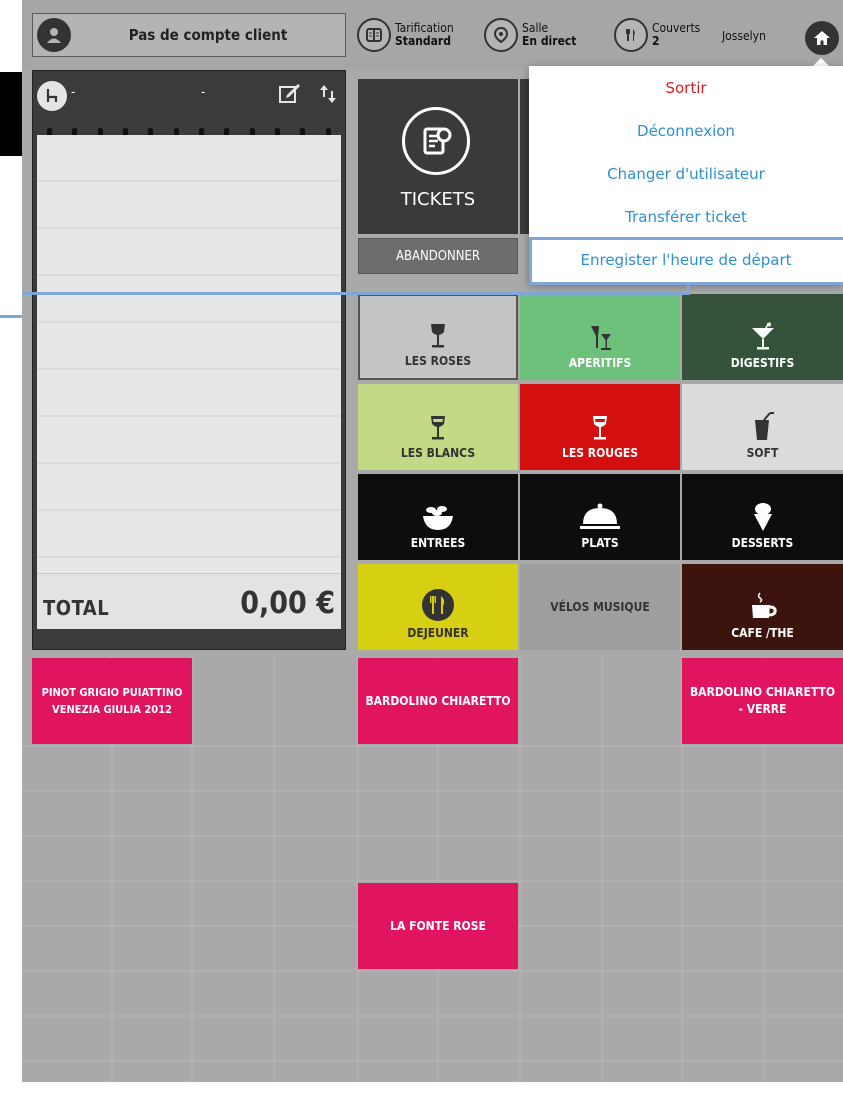 Image resolution: width=843 pixels, height=1109 pixels. What do you see at coordinates (189, 354) in the screenshot?
I see `ticket-lines` at bounding box center [189, 354].